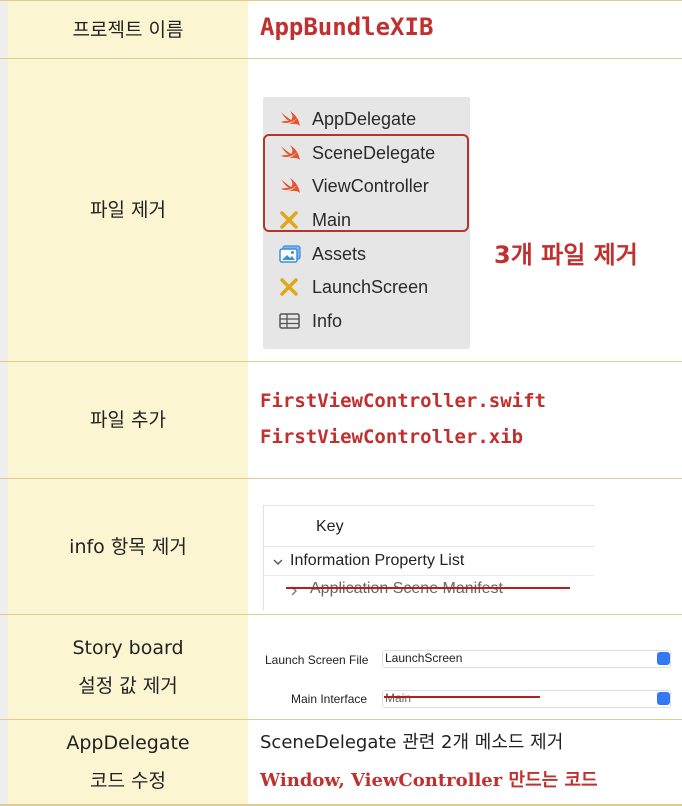  Describe the element at coordinates (403, 401) in the screenshot. I see `added-file-swift: FirstViewController.swift` at that location.